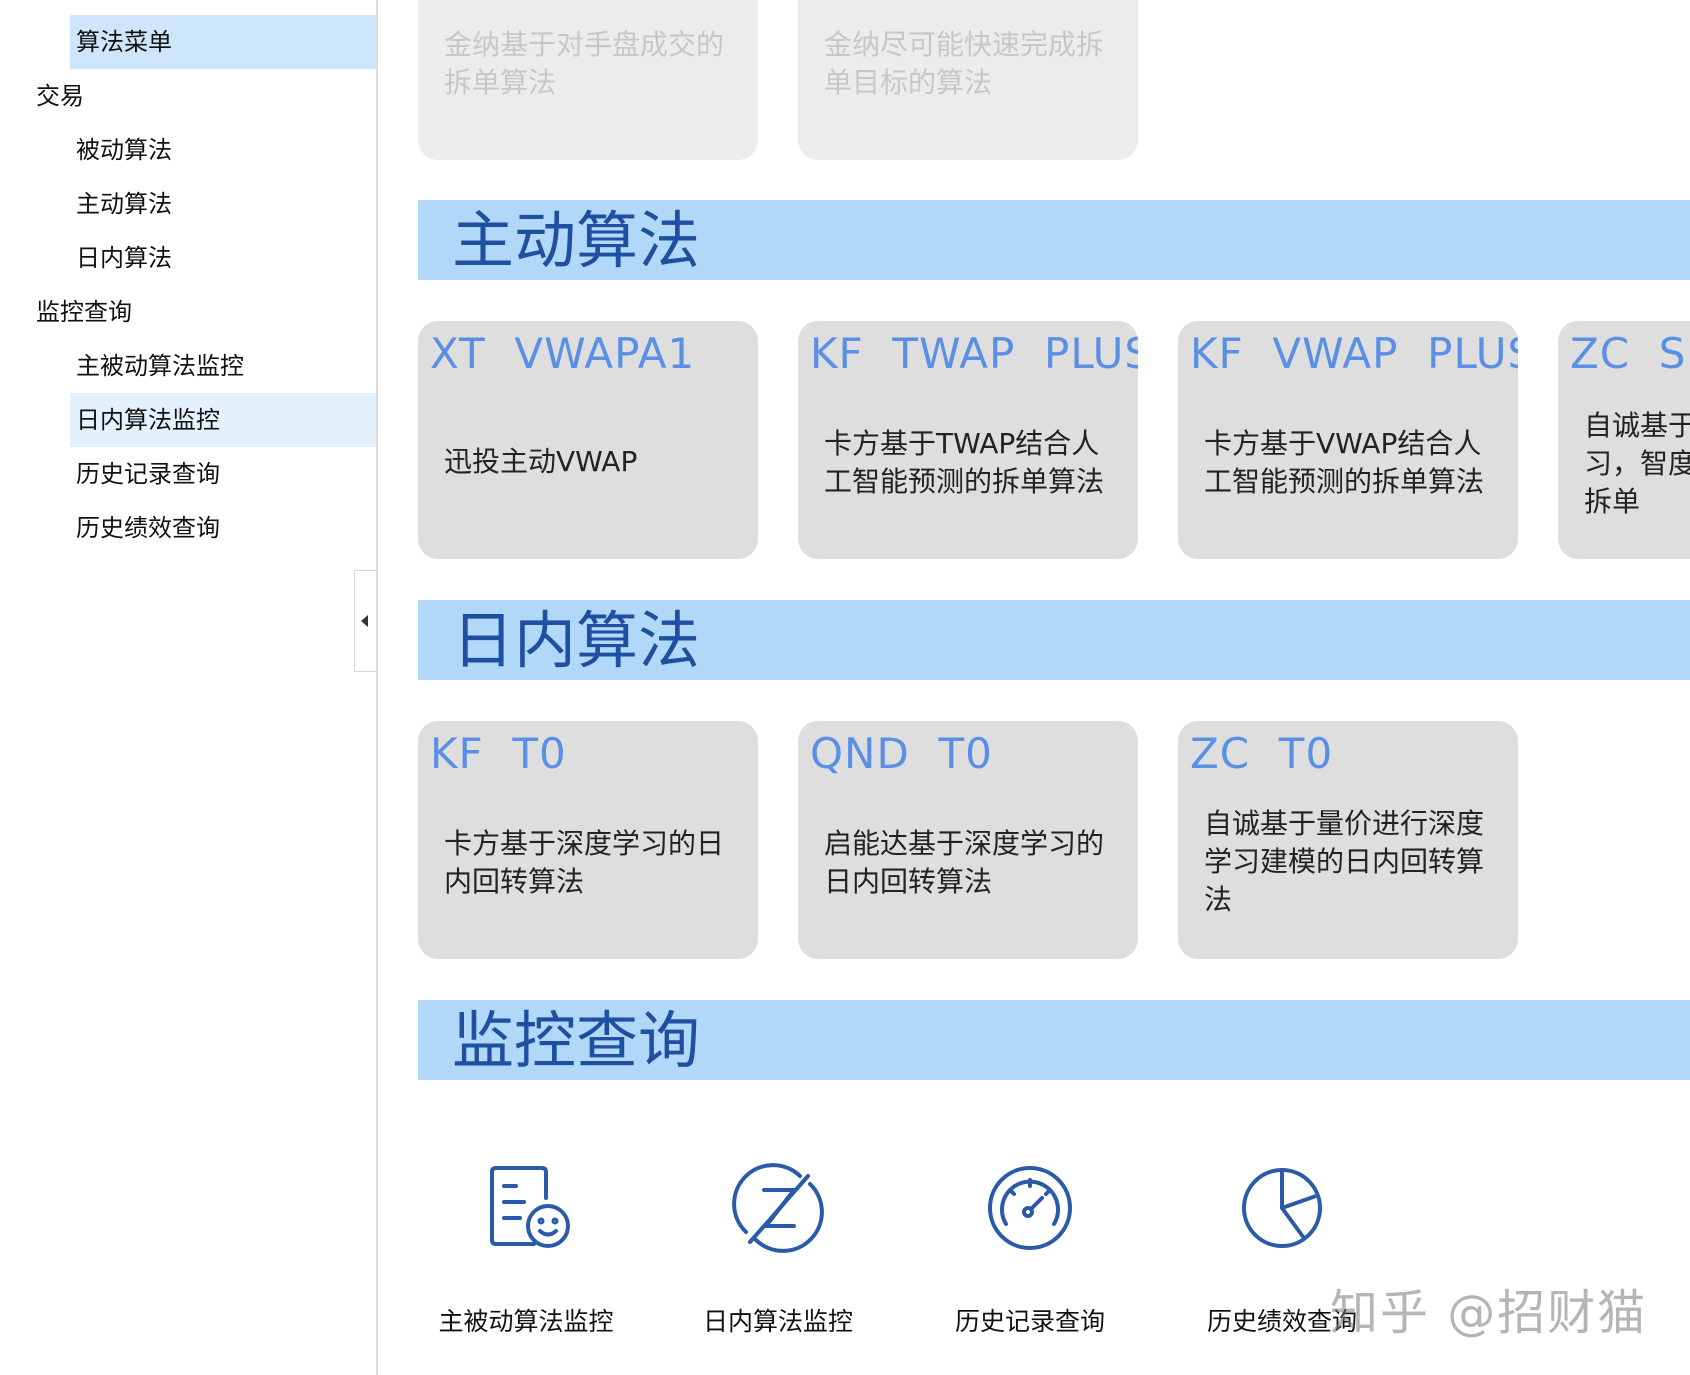 This screenshot has width=1690, height=1375. I want to click on sidebar-group-monitor: 监控查询, so click(206, 312).